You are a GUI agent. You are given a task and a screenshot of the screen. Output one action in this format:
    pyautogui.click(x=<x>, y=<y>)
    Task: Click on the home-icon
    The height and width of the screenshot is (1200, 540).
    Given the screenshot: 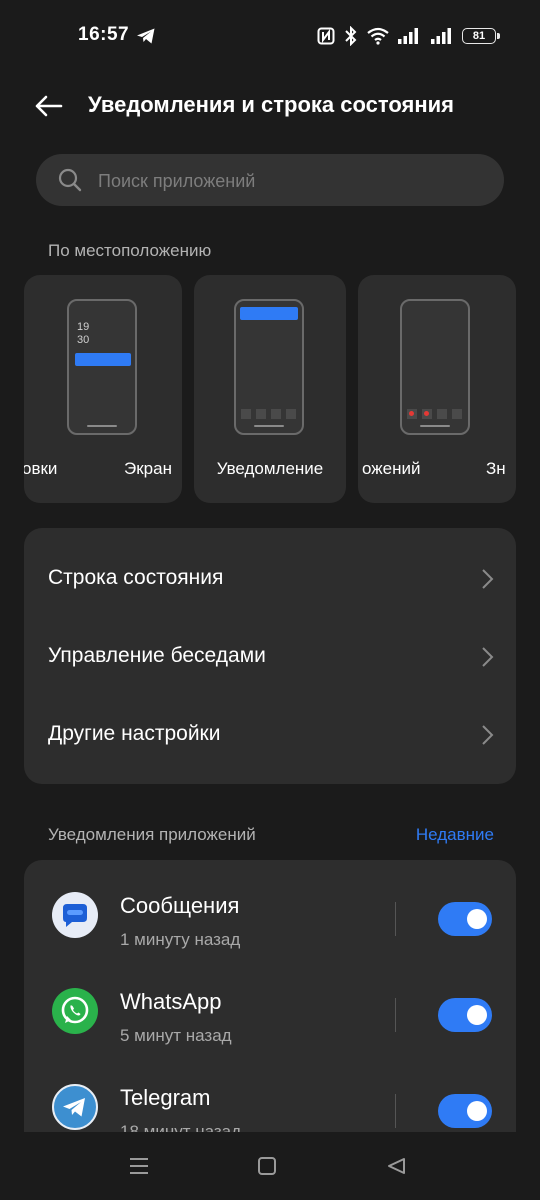 What is the action you would take?
    pyautogui.click(x=267, y=1166)
    